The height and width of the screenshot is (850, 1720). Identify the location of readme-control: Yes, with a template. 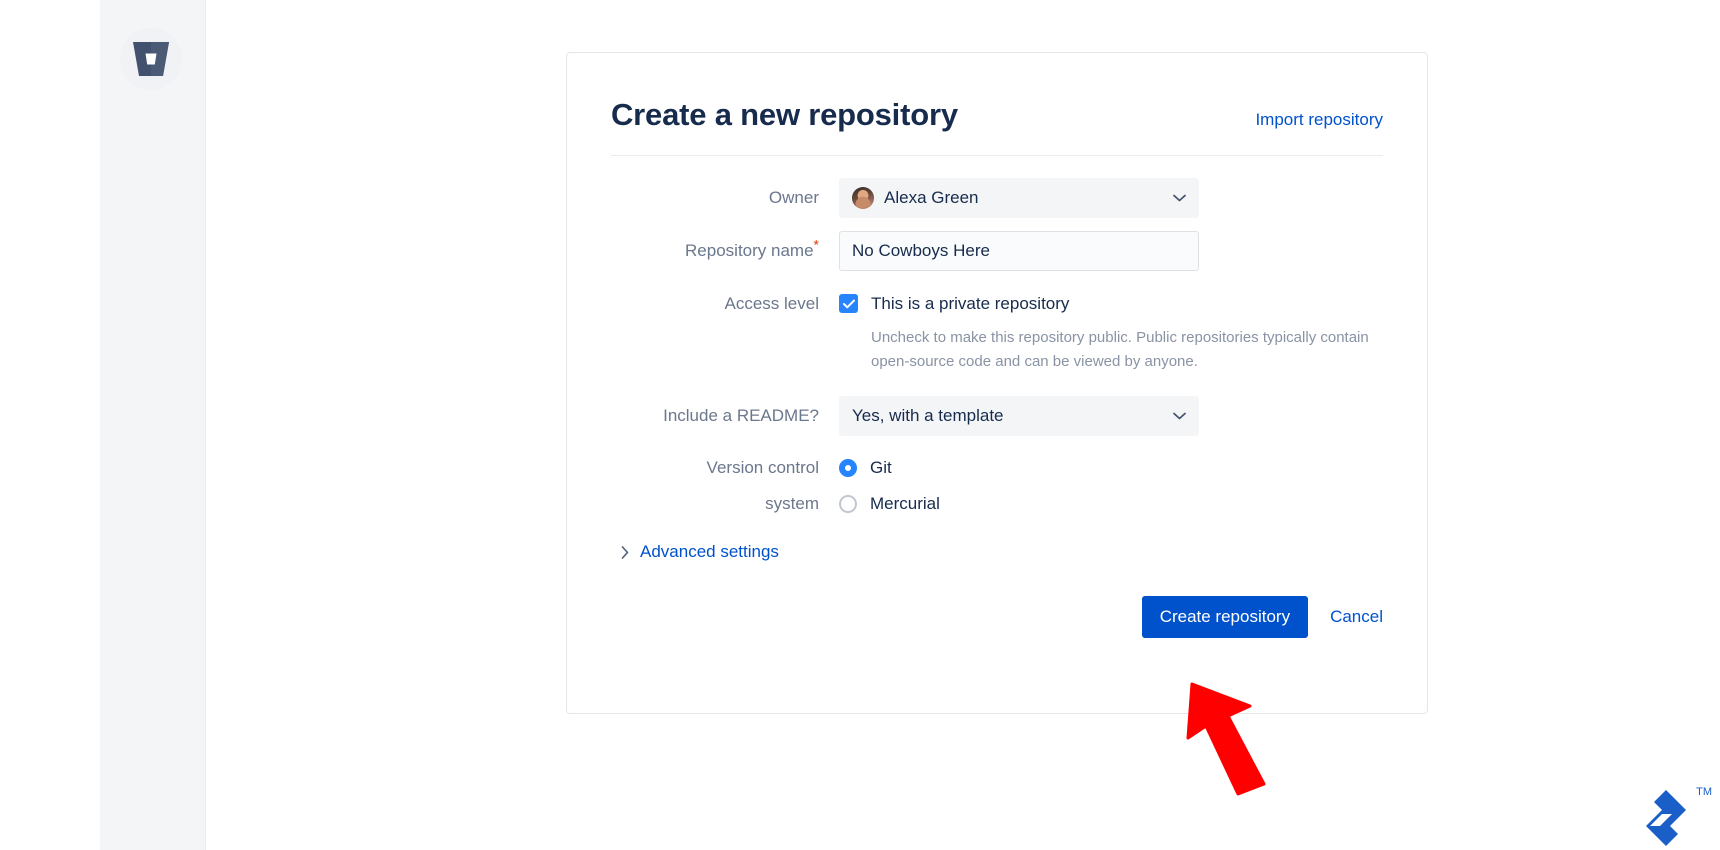
(1111, 416).